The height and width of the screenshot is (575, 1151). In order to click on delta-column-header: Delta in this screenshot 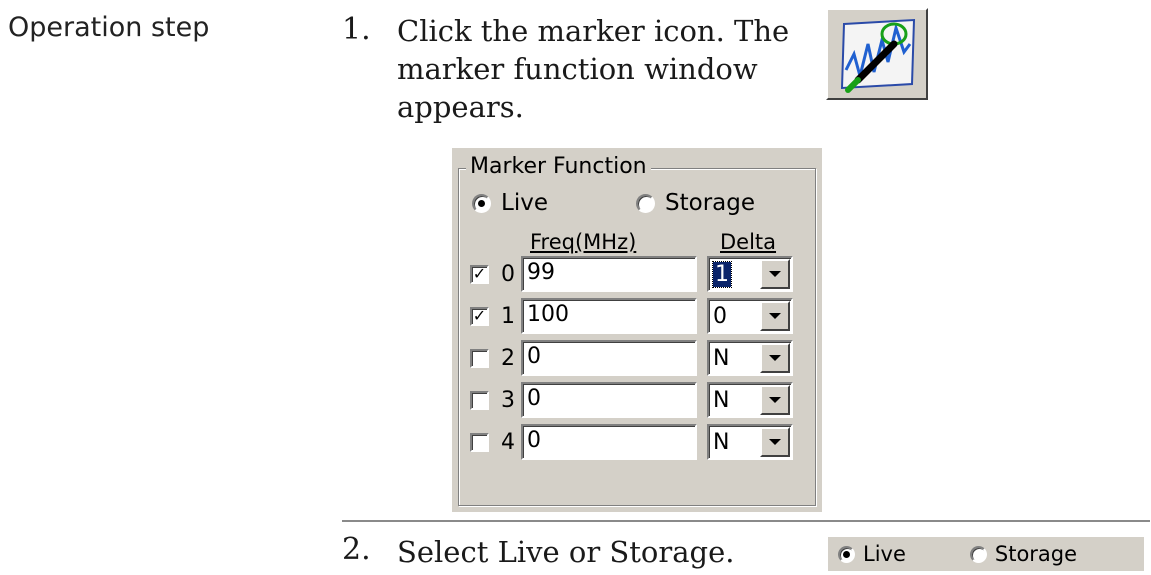, I will do `click(748, 242)`.